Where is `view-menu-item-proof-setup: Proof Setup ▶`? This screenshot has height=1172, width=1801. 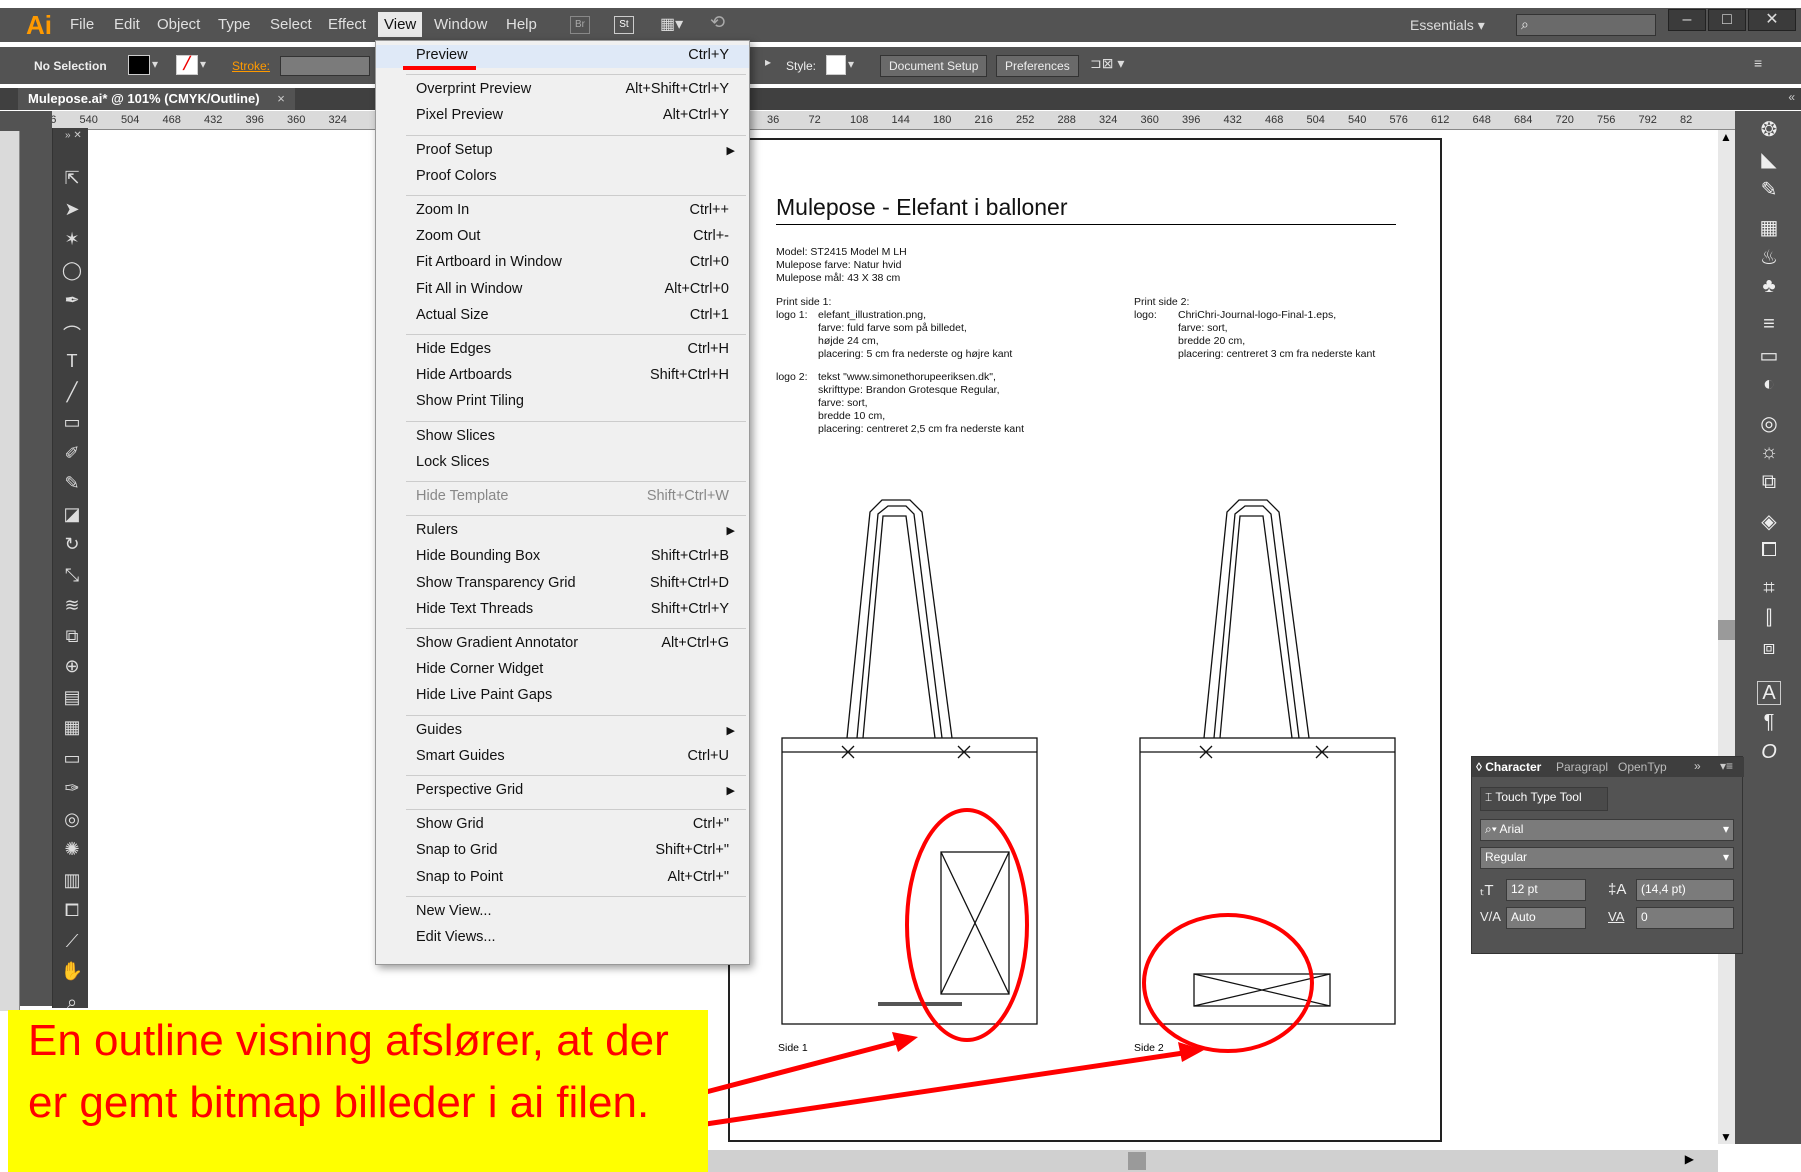
view-menu-item-proof-setup: Proof Setup ▶ is located at coordinates (562, 151).